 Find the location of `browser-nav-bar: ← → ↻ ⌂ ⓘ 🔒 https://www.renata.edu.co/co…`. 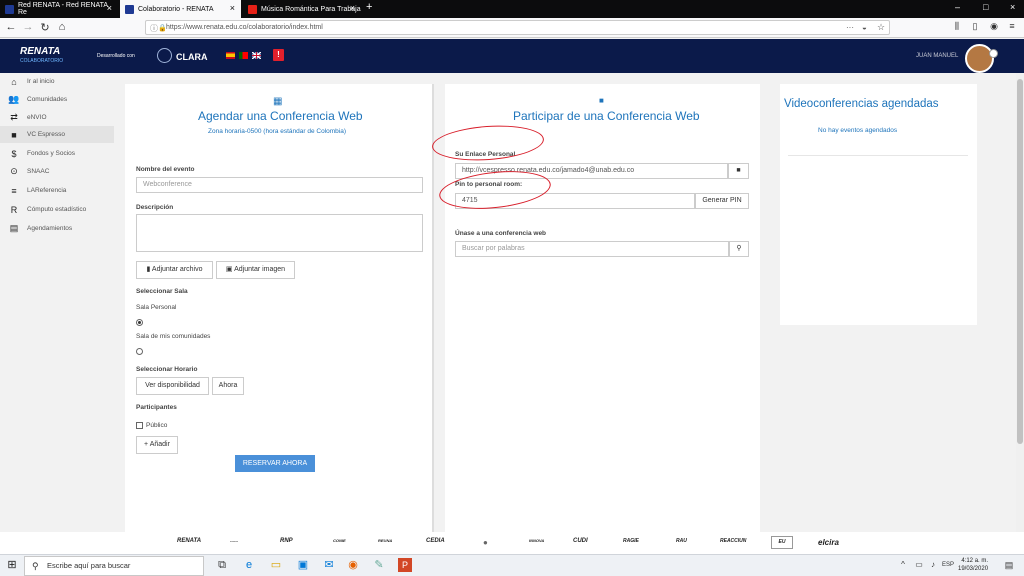

browser-nav-bar: ← → ↻ ⌂ ⓘ 🔒 https://www.renata.edu.co/co… is located at coordinates (512, 28).